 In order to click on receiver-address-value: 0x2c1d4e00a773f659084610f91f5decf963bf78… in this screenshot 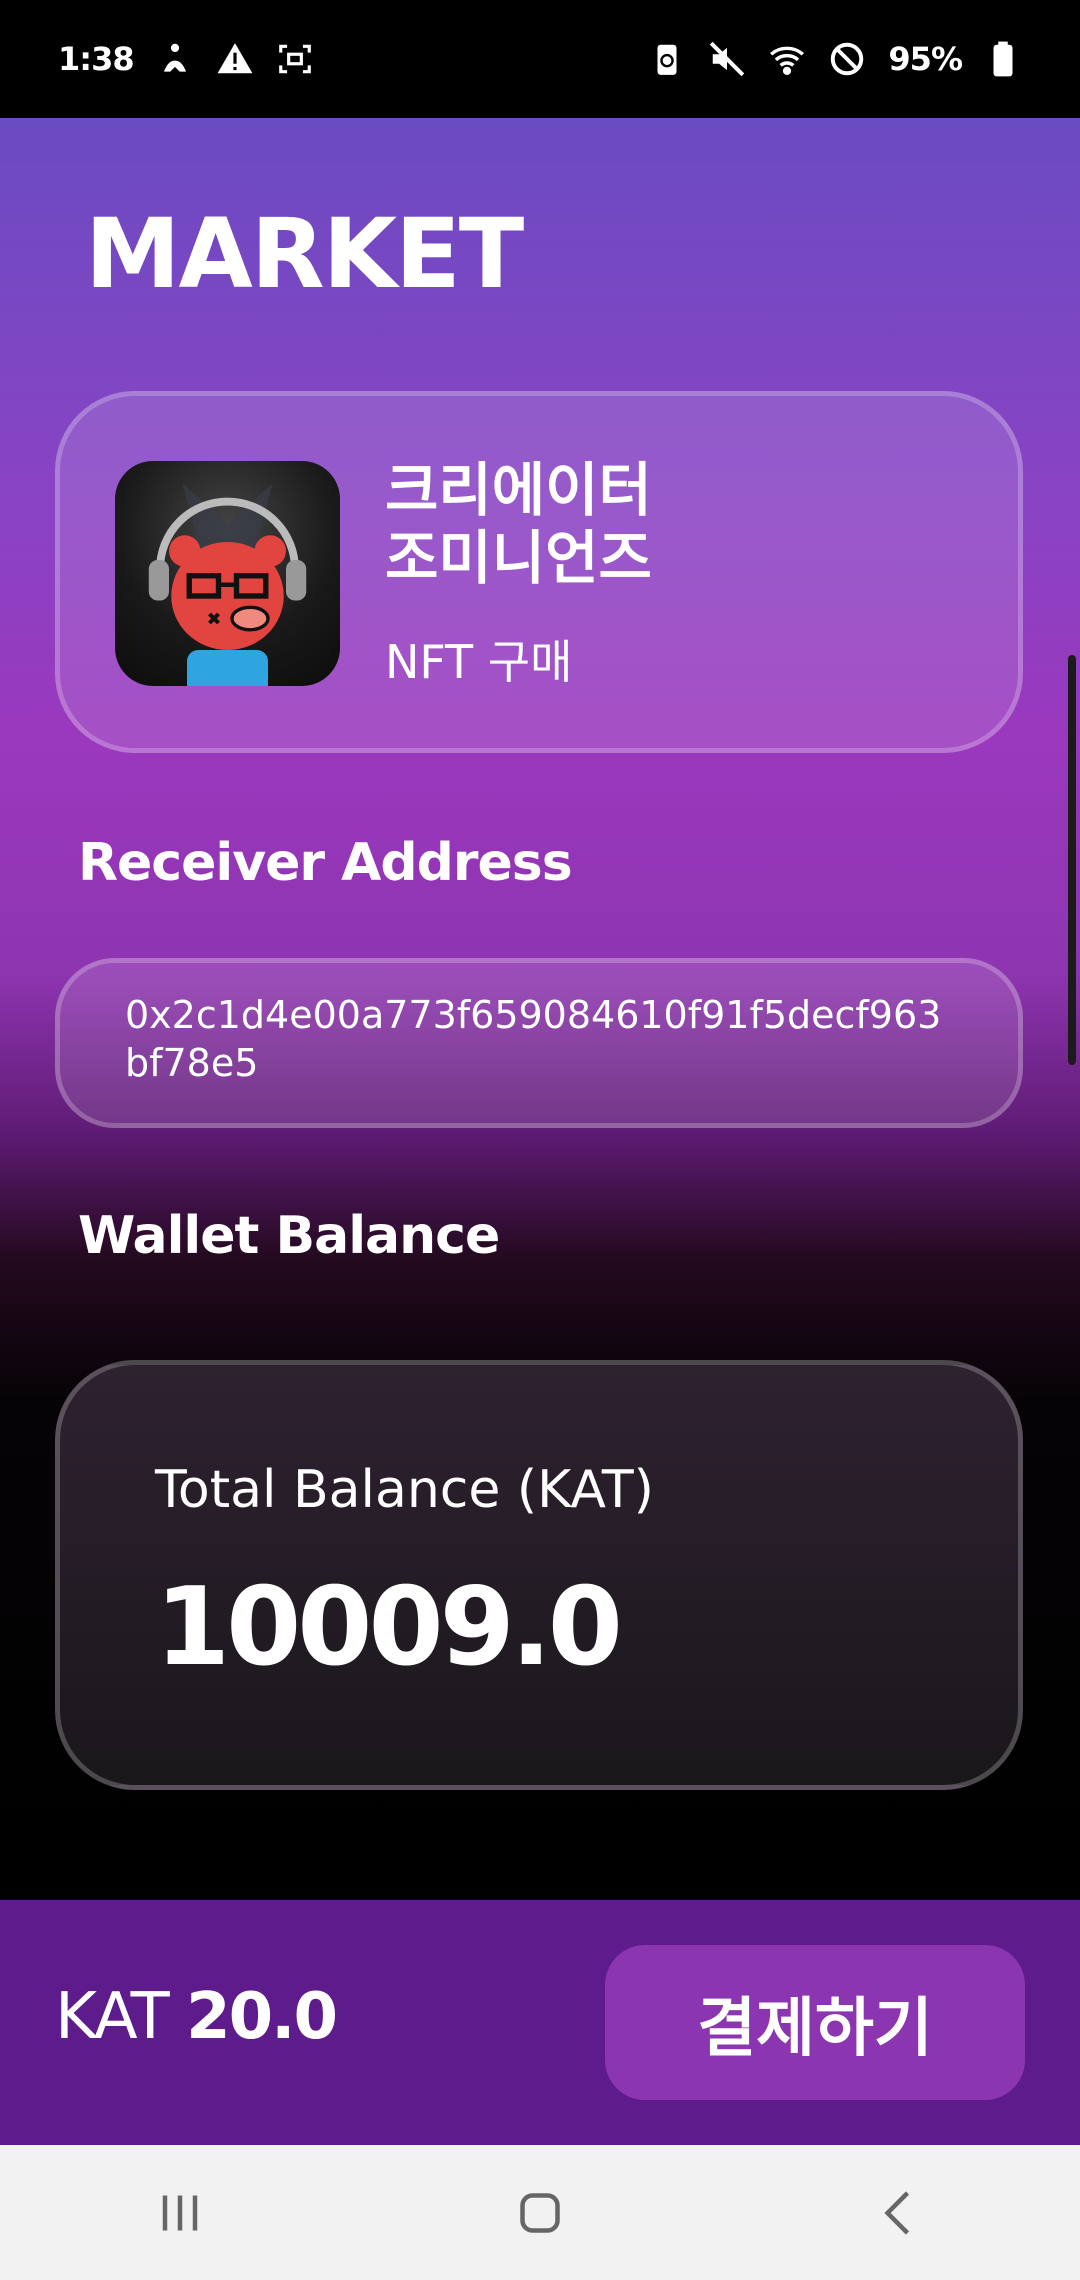, I will do `click(533, 1039)`.